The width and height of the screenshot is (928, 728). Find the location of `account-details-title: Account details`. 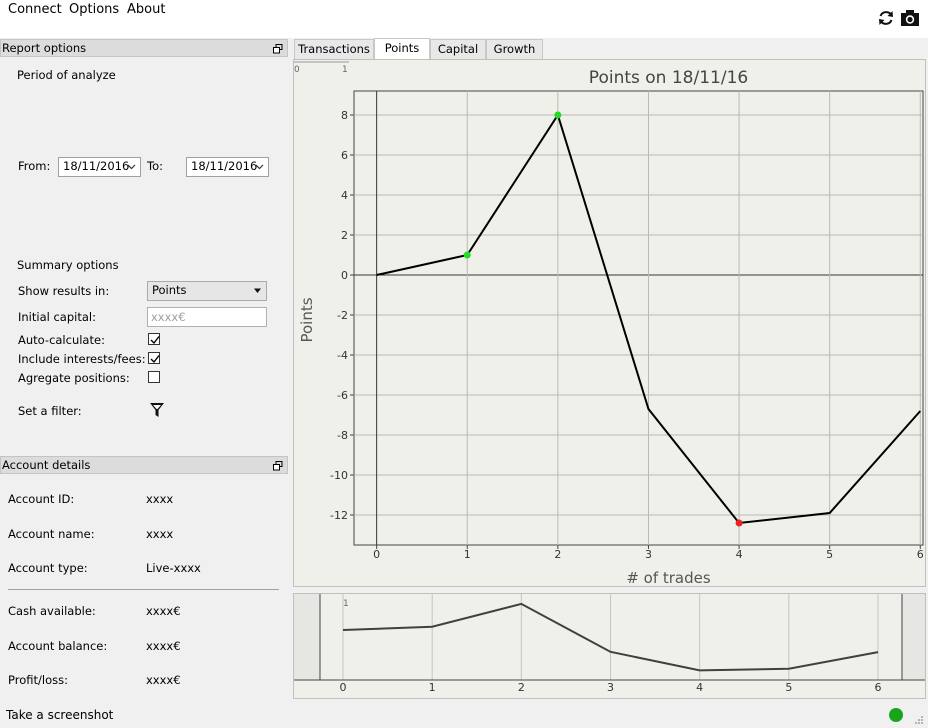

account-details-title: Account details is located at coordinates (46, 465).